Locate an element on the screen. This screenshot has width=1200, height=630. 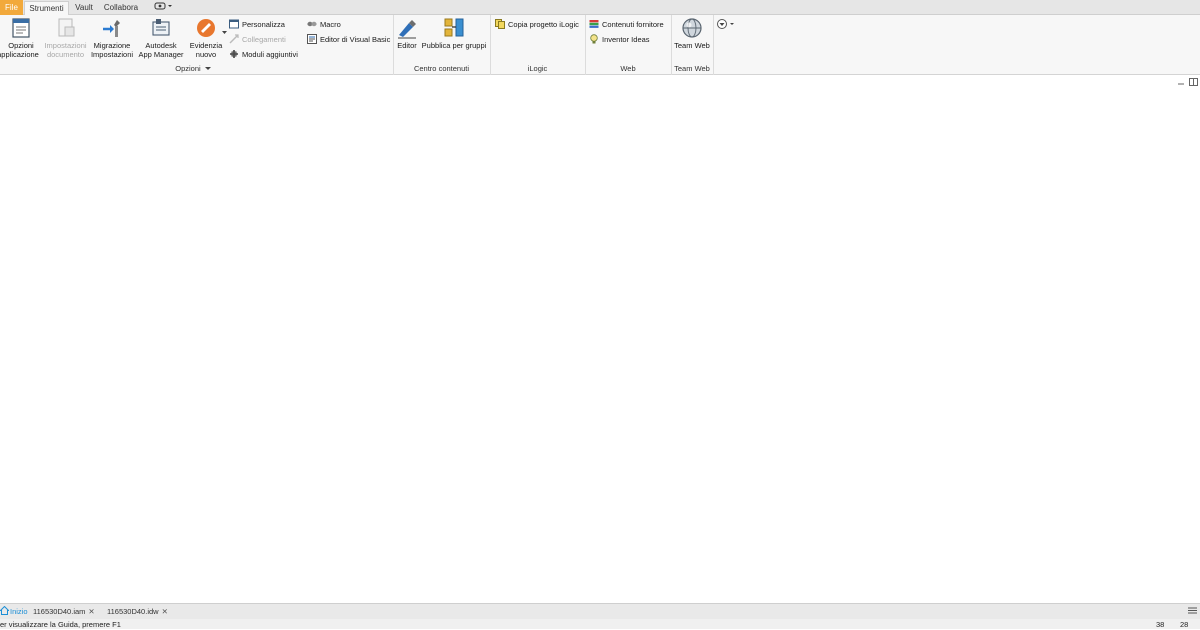
panel-title-opzioni: Opzioni is located at coordinates (193, 69).